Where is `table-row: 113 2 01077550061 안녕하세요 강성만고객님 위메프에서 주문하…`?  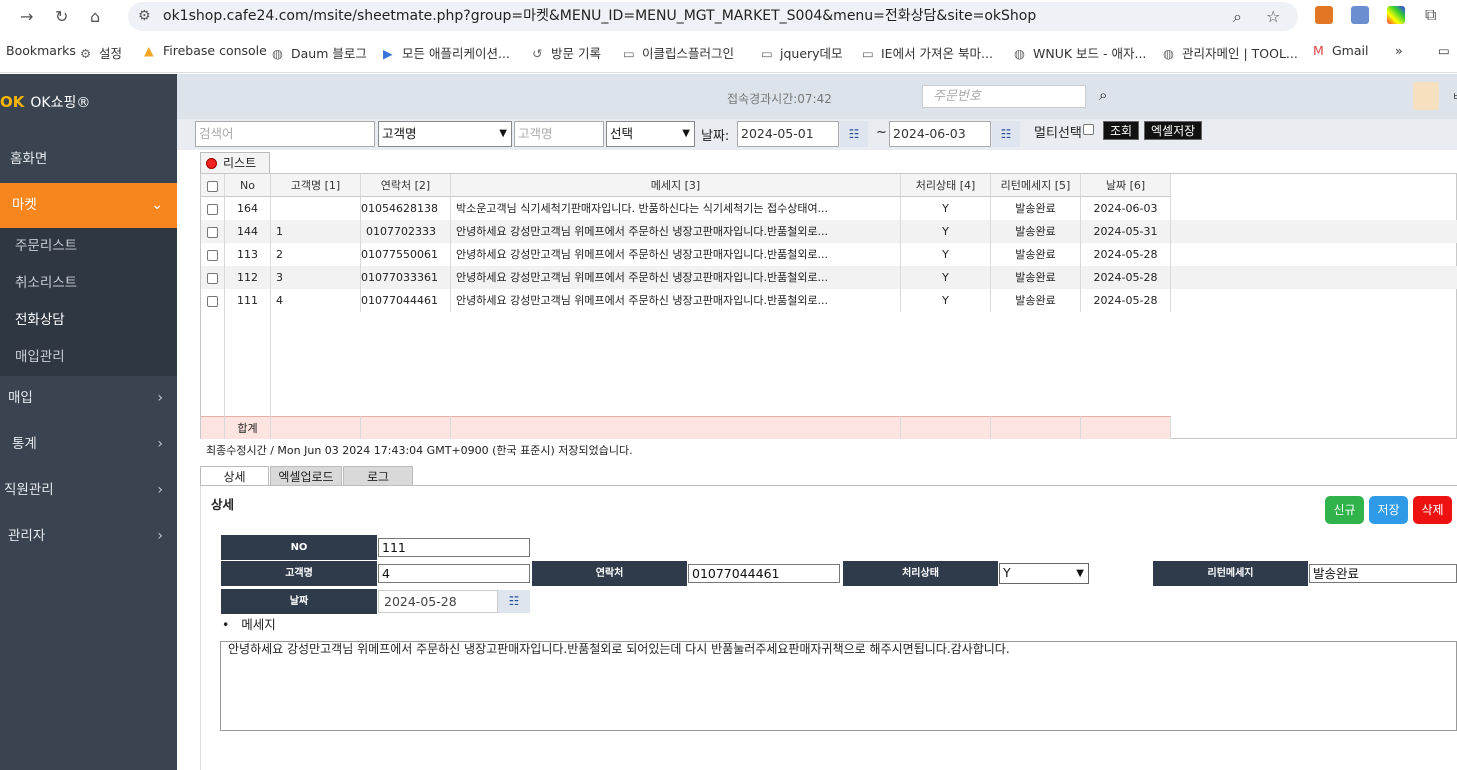 table-row: 113 2 01077550061 안녕하세요 강성만고객님 위메프에서 주문하… is located at coordinates (829, 254).